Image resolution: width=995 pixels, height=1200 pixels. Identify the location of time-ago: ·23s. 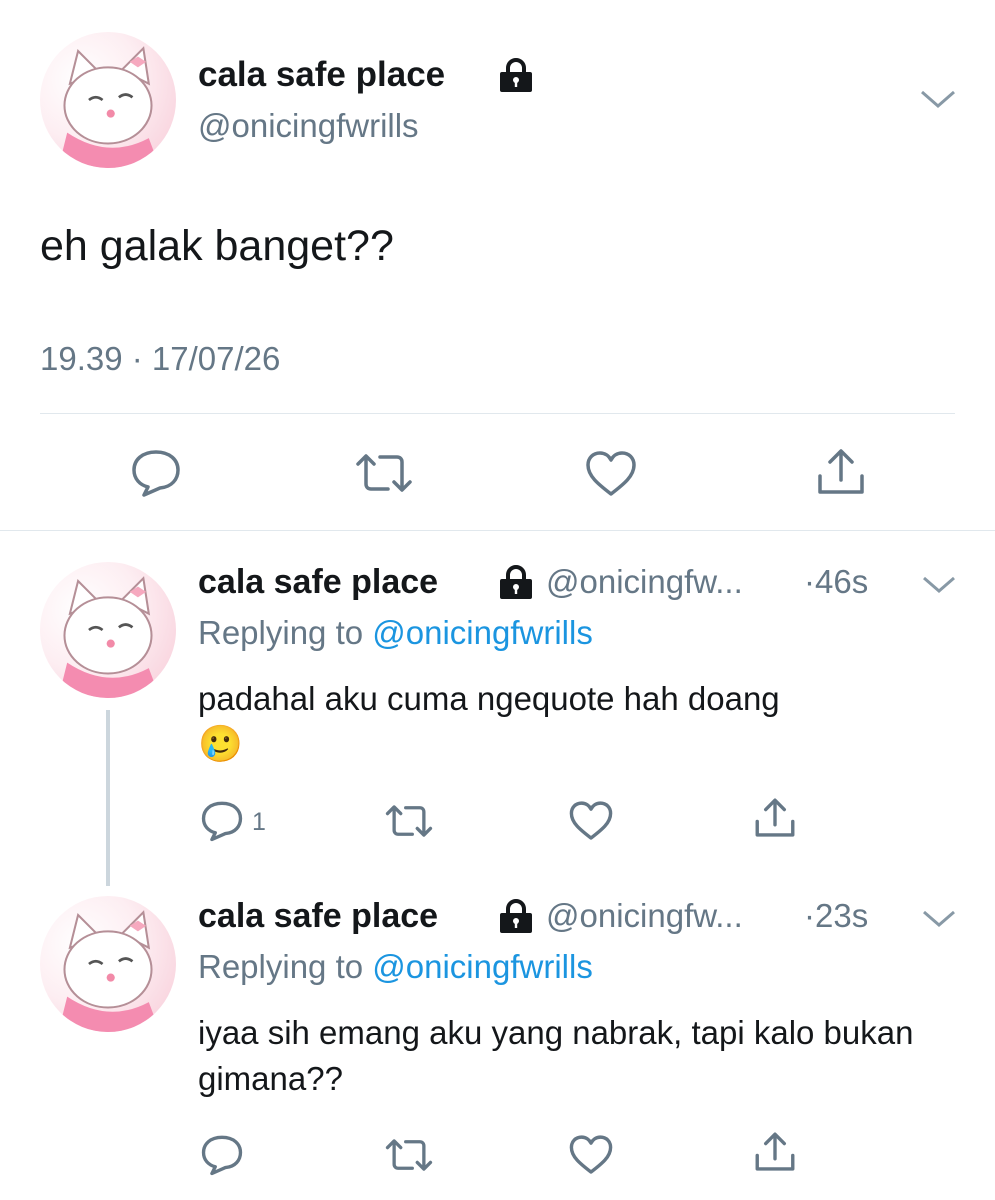
(836, 916).